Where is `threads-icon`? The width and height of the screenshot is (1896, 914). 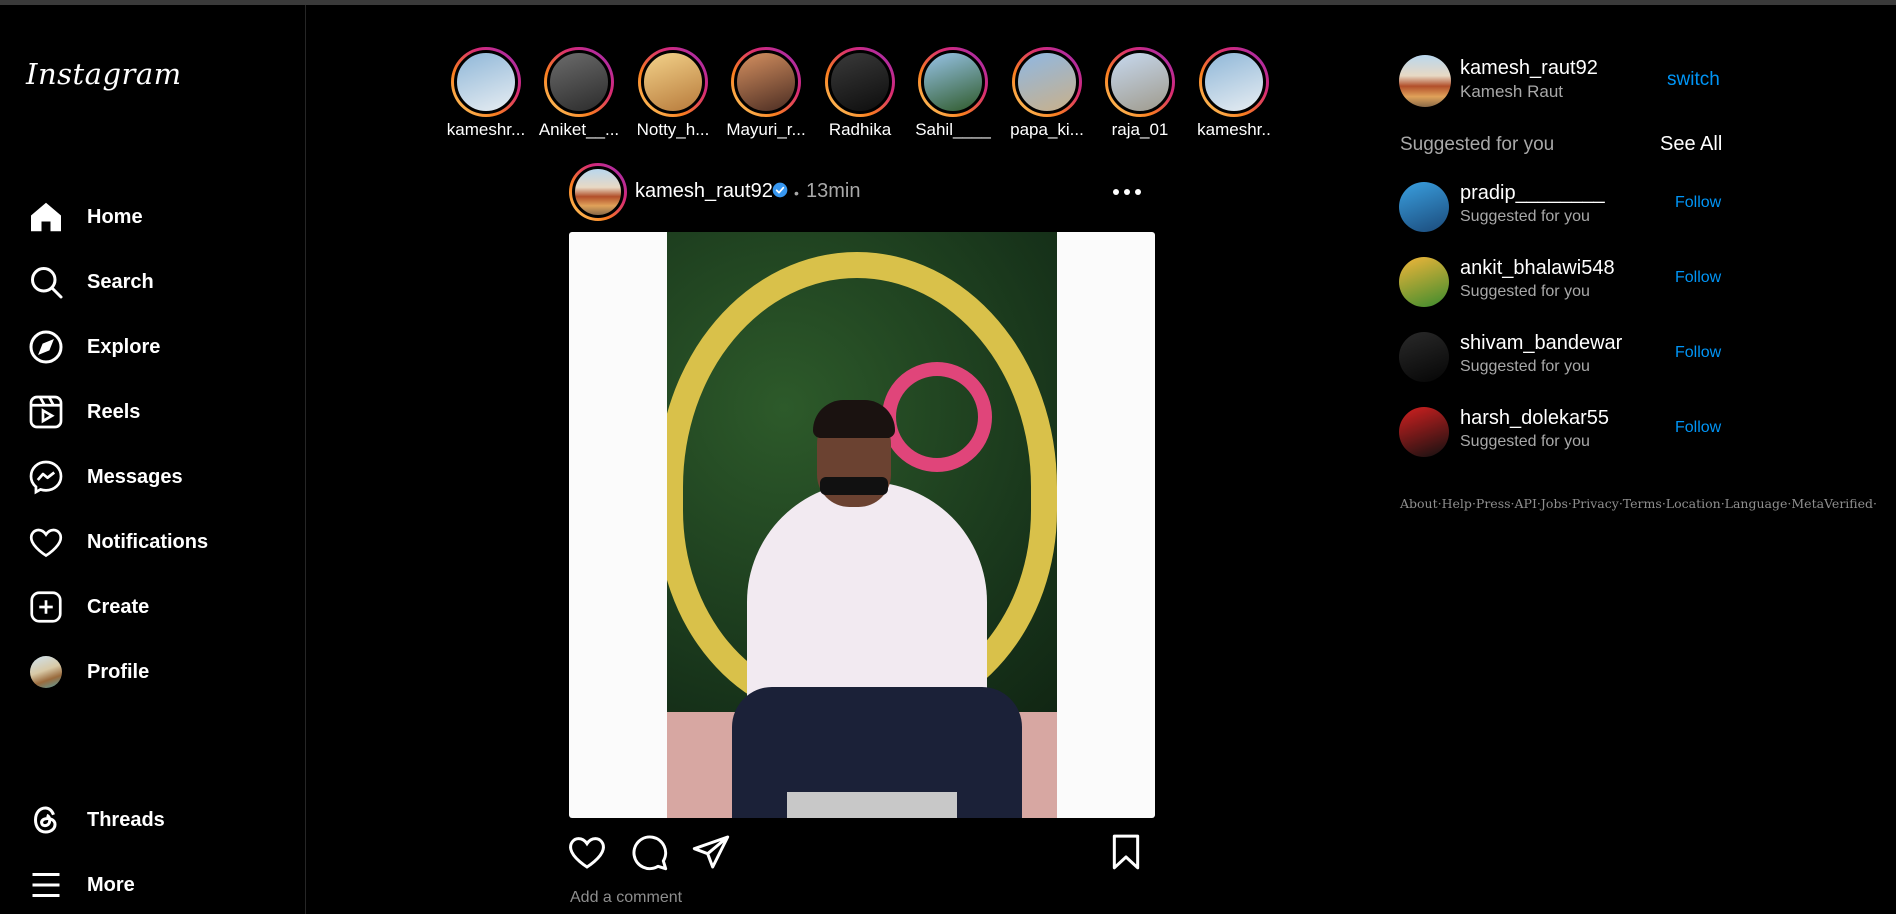 threads-icon is located at coordinates (46, 820).